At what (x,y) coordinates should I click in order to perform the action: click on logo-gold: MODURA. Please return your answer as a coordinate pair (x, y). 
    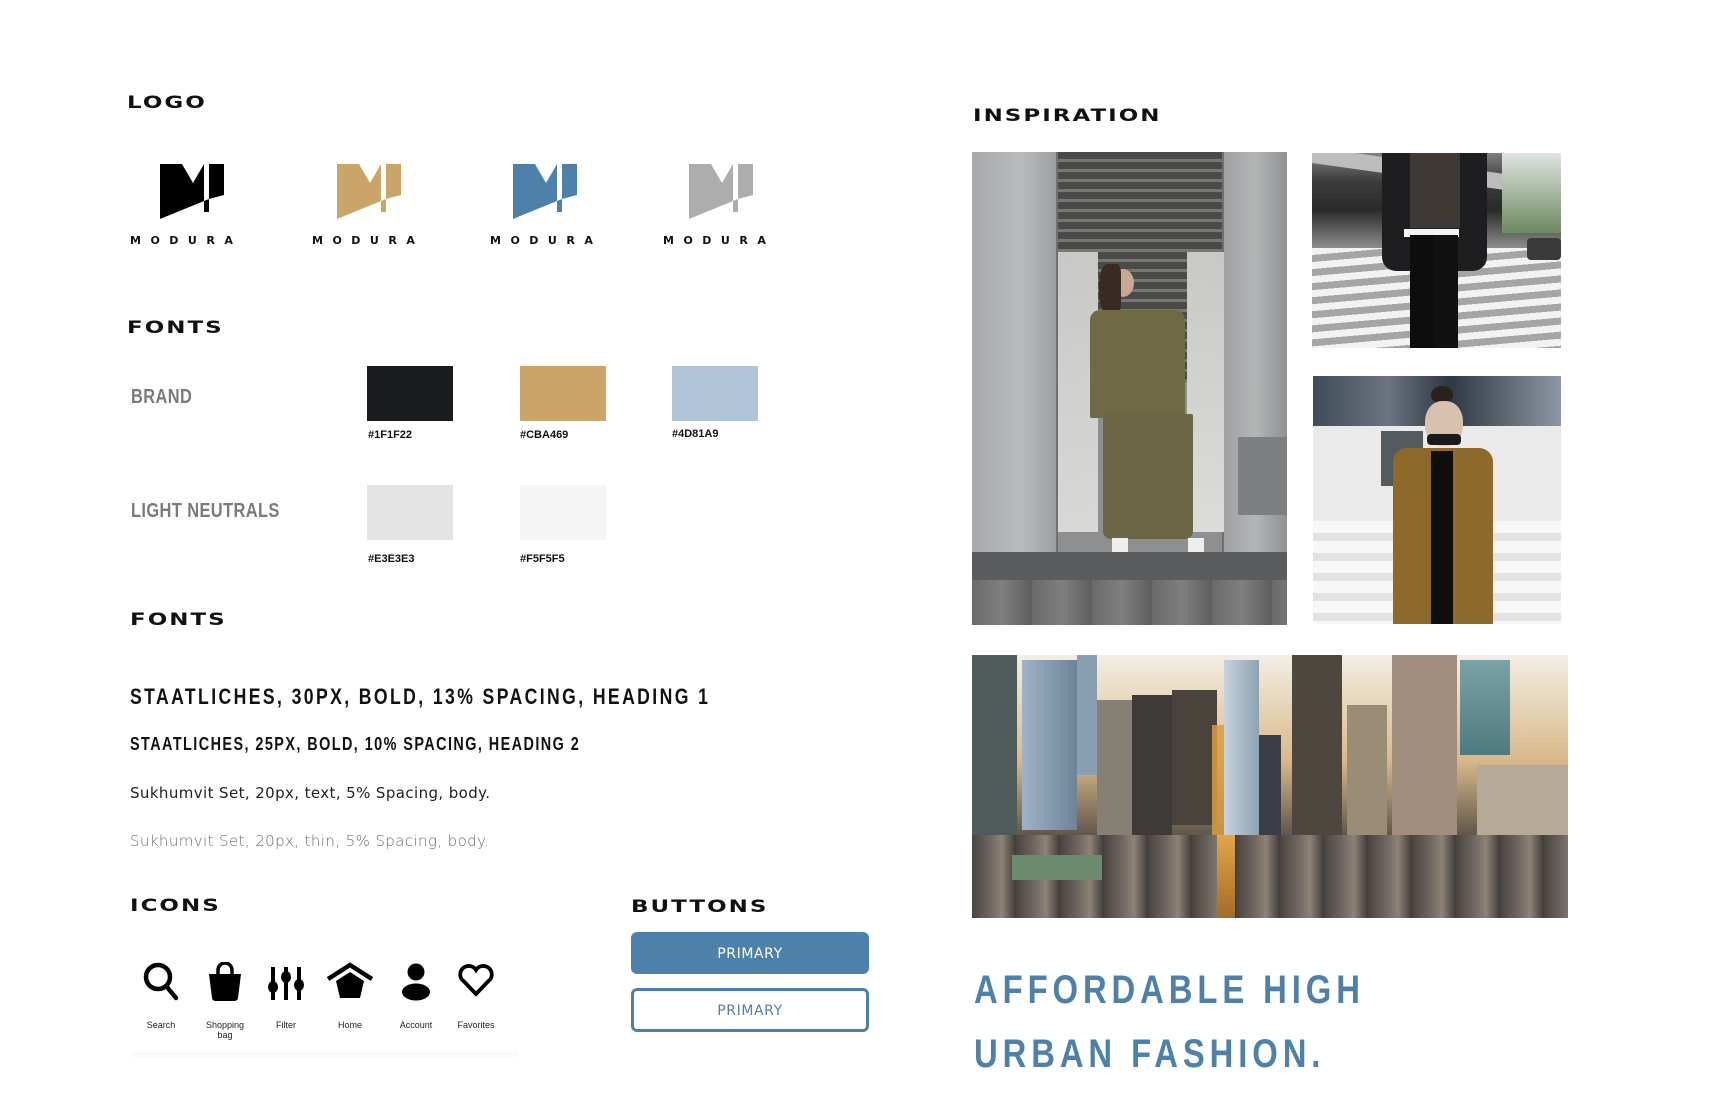
    Looking at the image, I should click on (377, 212).